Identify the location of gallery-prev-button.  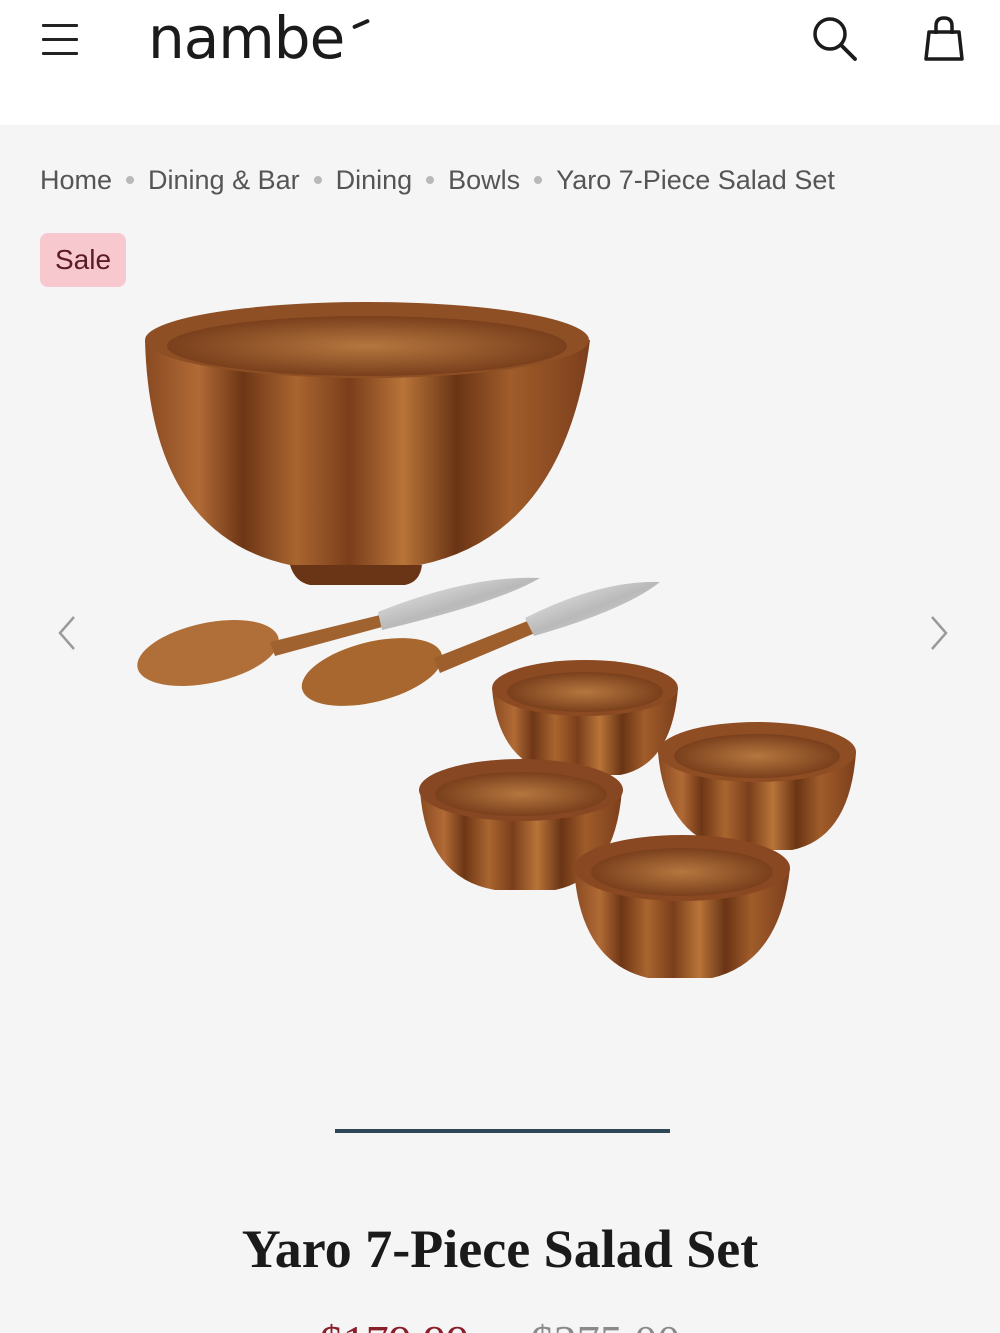
(68, 633).